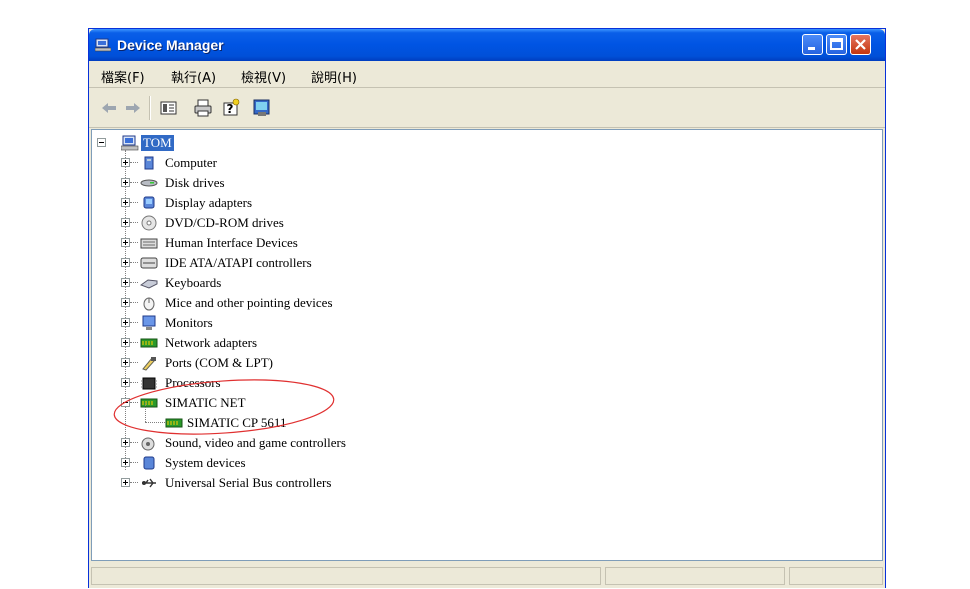 The height and width of the screenshot is (589, 970). I want to click on maximize-icon, so click(836, 44).